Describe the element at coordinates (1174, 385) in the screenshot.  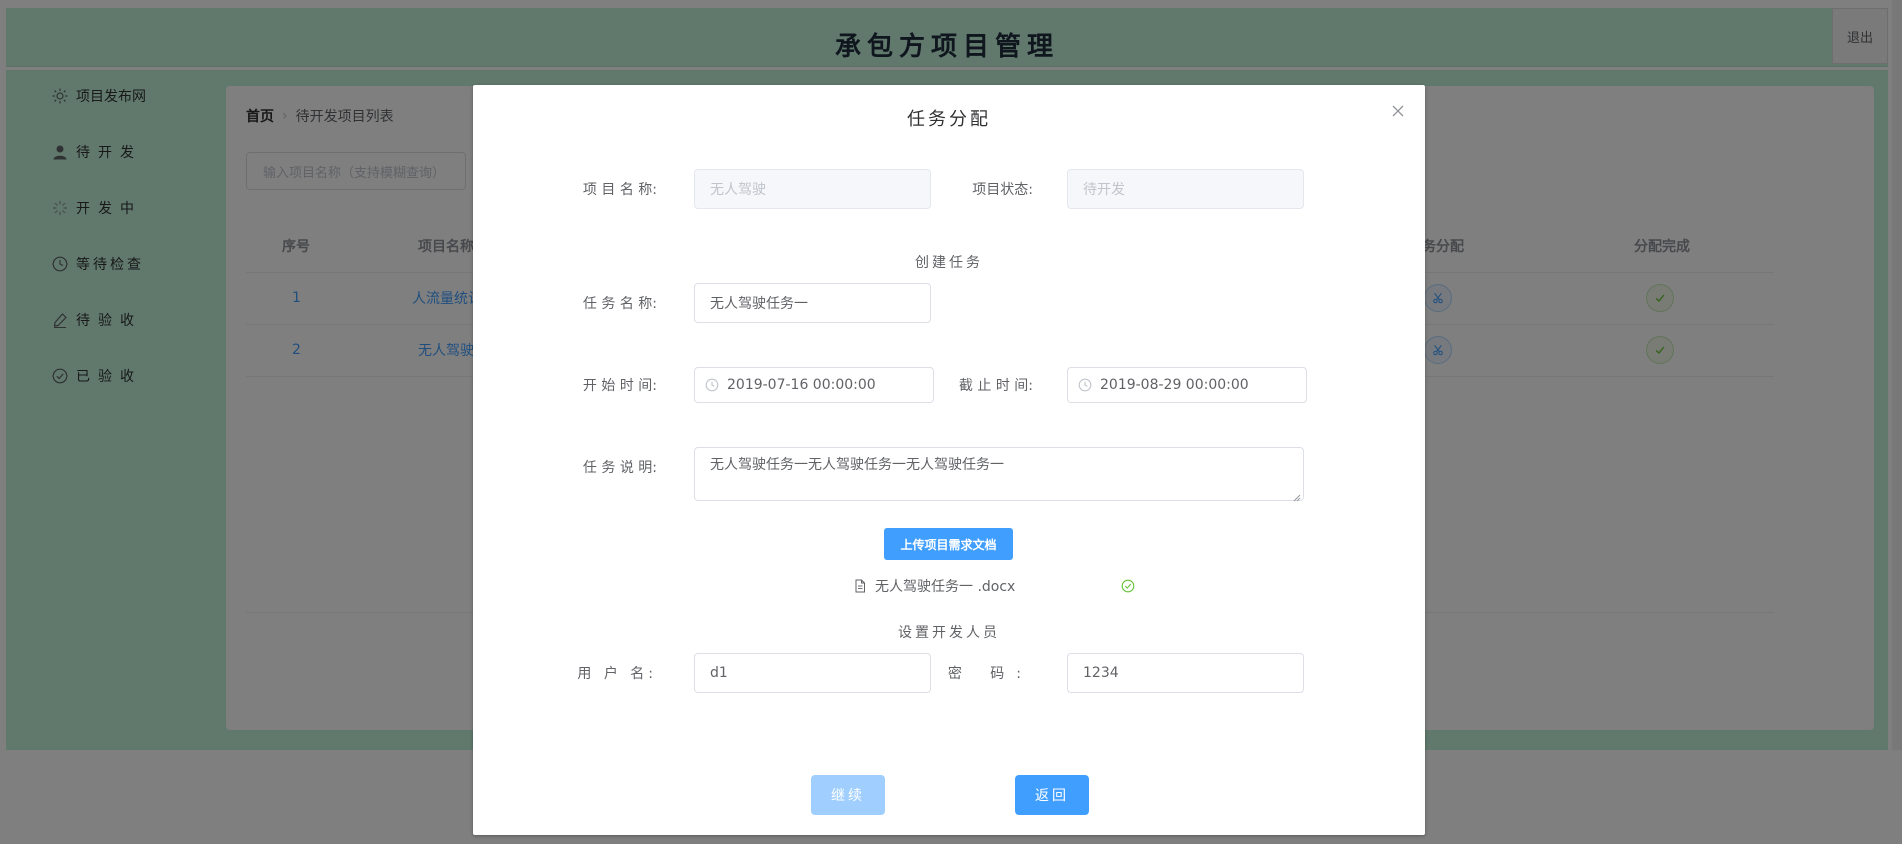
I see `end-time-value: 2019-08-29 00:00:00` at that location.